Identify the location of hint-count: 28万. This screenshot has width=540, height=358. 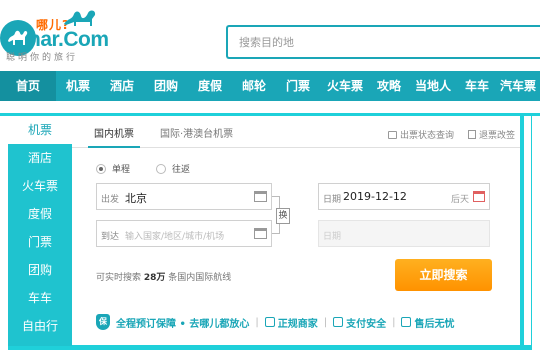
(154, 278).